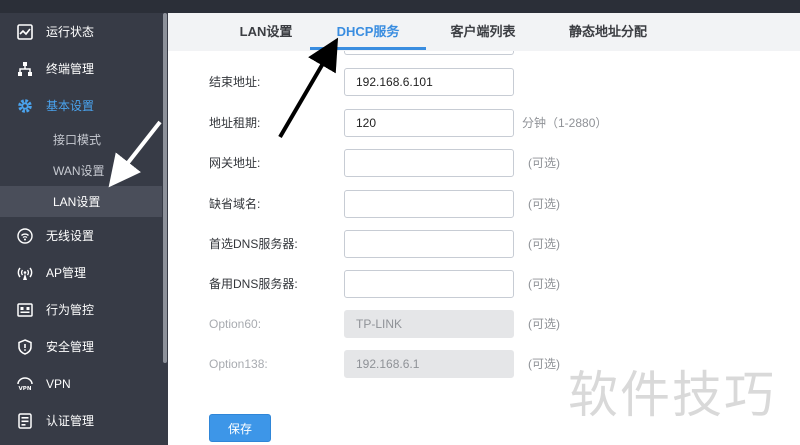  What do you see at coordinates (81, 139) in the screenshot?
I see `sidebar-subitem-interface-mode: 接口模式` at bounding box center [81, 139].